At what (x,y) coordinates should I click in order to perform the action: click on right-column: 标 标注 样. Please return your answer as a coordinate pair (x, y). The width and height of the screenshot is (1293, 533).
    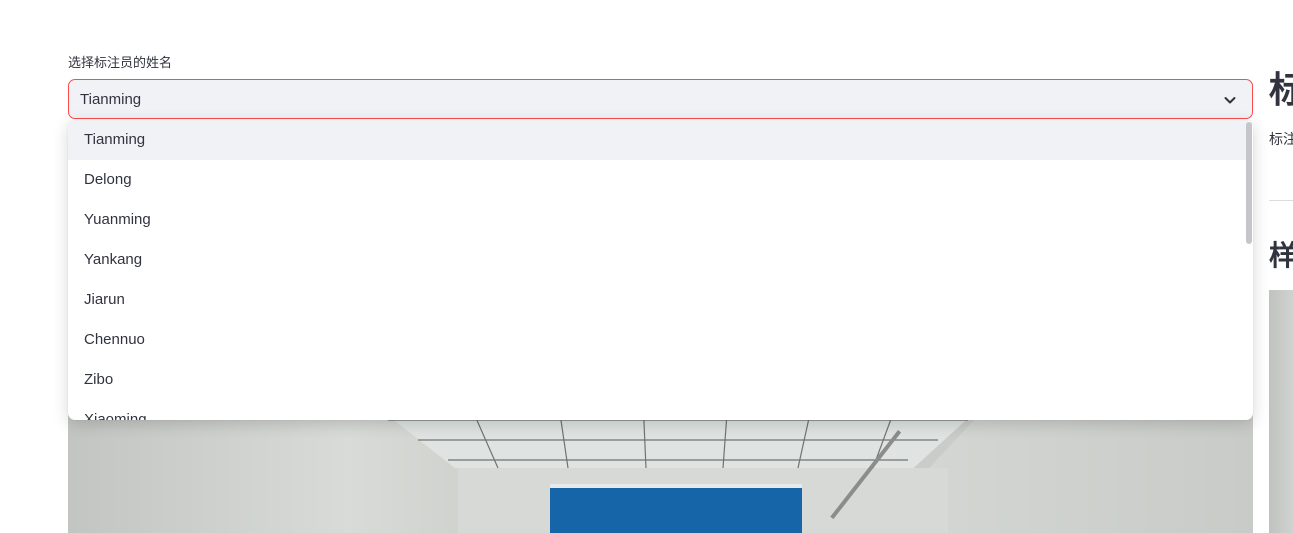
    Looking at the image, I should click on (1281, 266).